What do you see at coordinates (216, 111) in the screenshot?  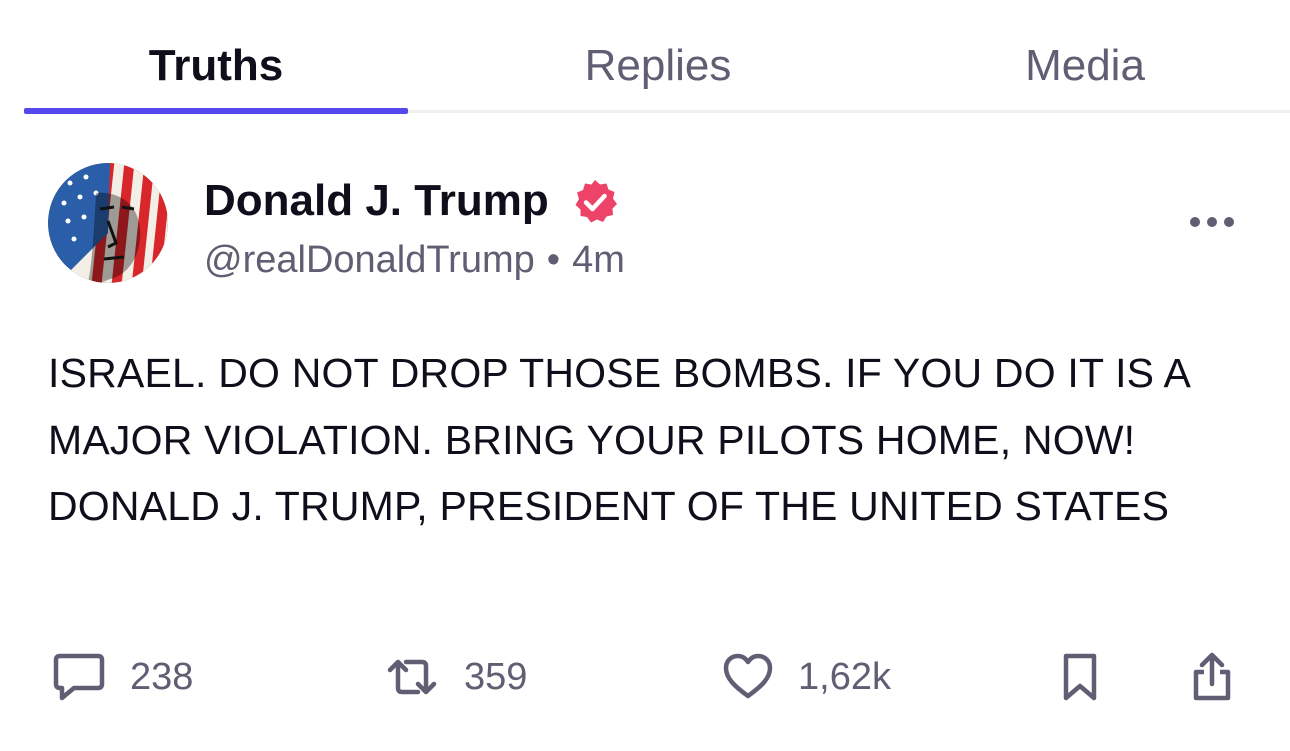 I see `active-tab-indicator` at bounding box center [216, 111].